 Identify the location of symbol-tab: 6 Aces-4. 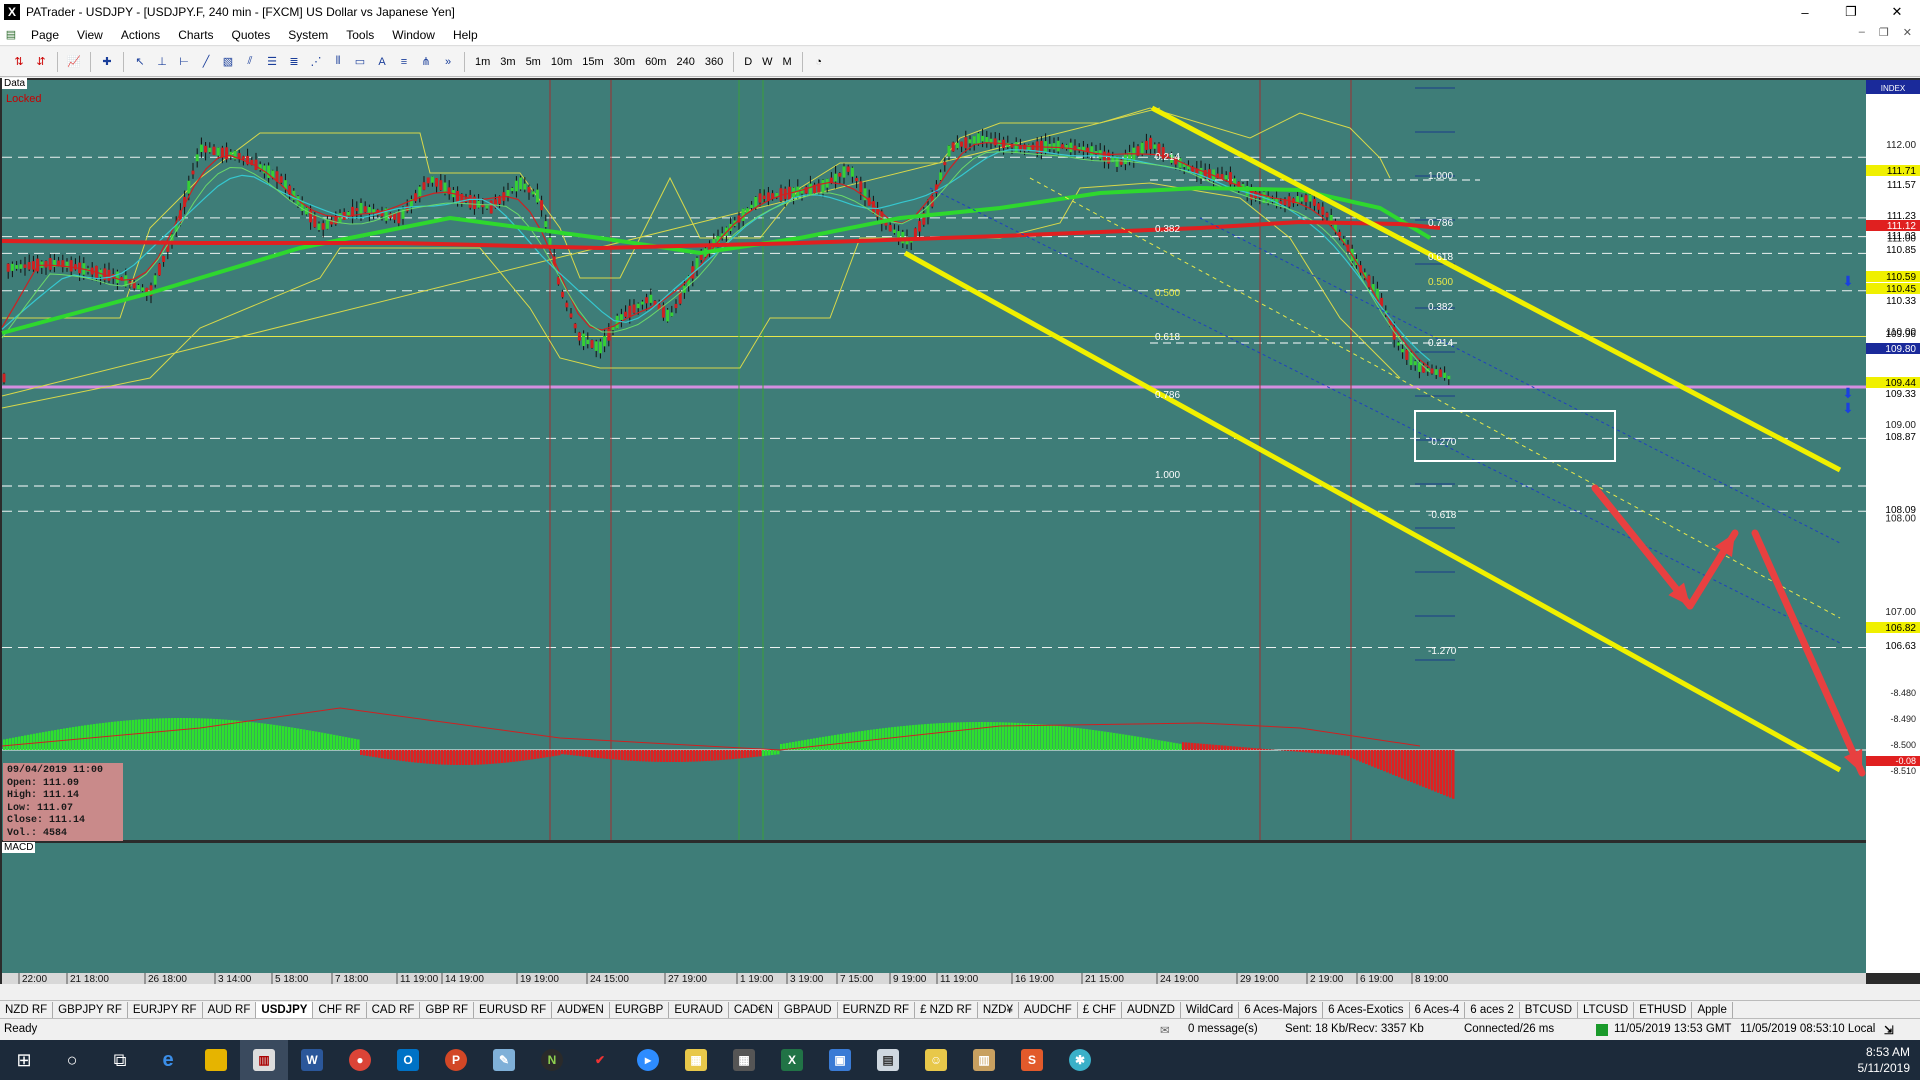
(1438, 1009).